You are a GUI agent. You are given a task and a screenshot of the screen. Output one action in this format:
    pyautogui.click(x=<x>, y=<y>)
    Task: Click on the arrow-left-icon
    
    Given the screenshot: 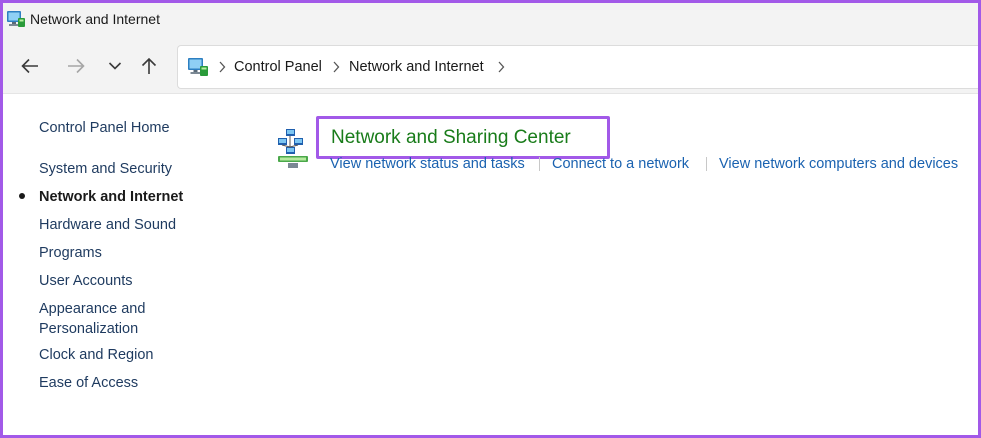 What is the action you would take?
    pyautogui.click(x=30, y=66)
    